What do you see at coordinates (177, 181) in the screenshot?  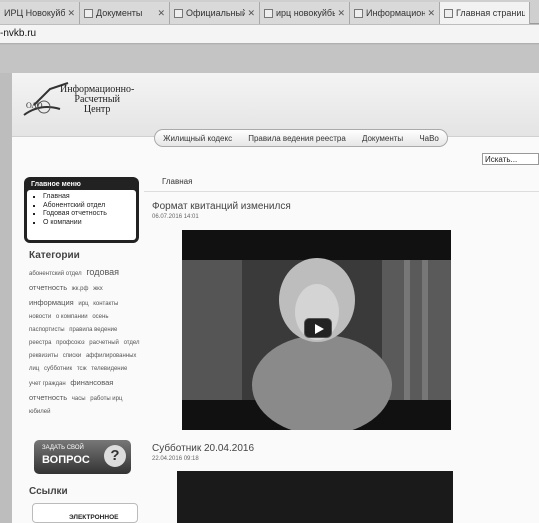 I see `breadcrumb: Главная` at bounding box center [177, 181].